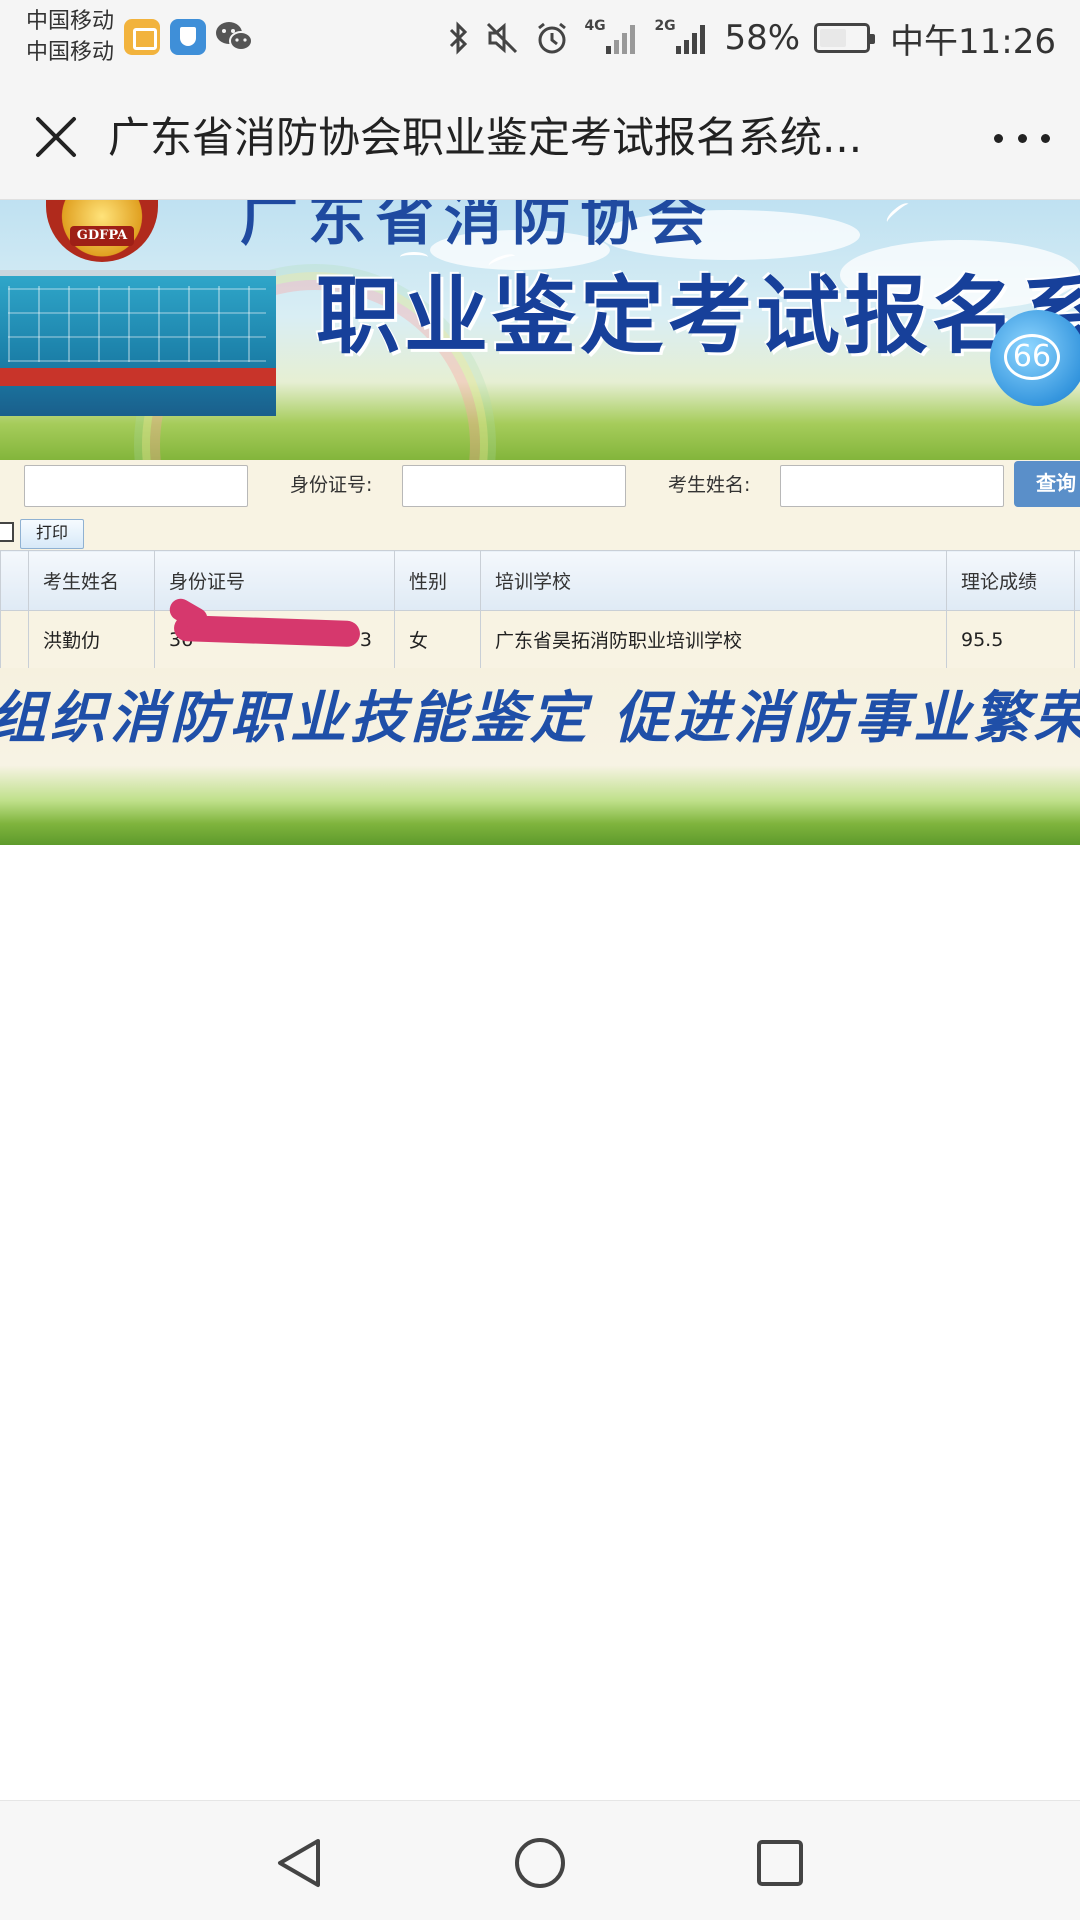  Describe the element at coordinates (552, 38) in the screenshot. I see `alarm-icon` at that location.